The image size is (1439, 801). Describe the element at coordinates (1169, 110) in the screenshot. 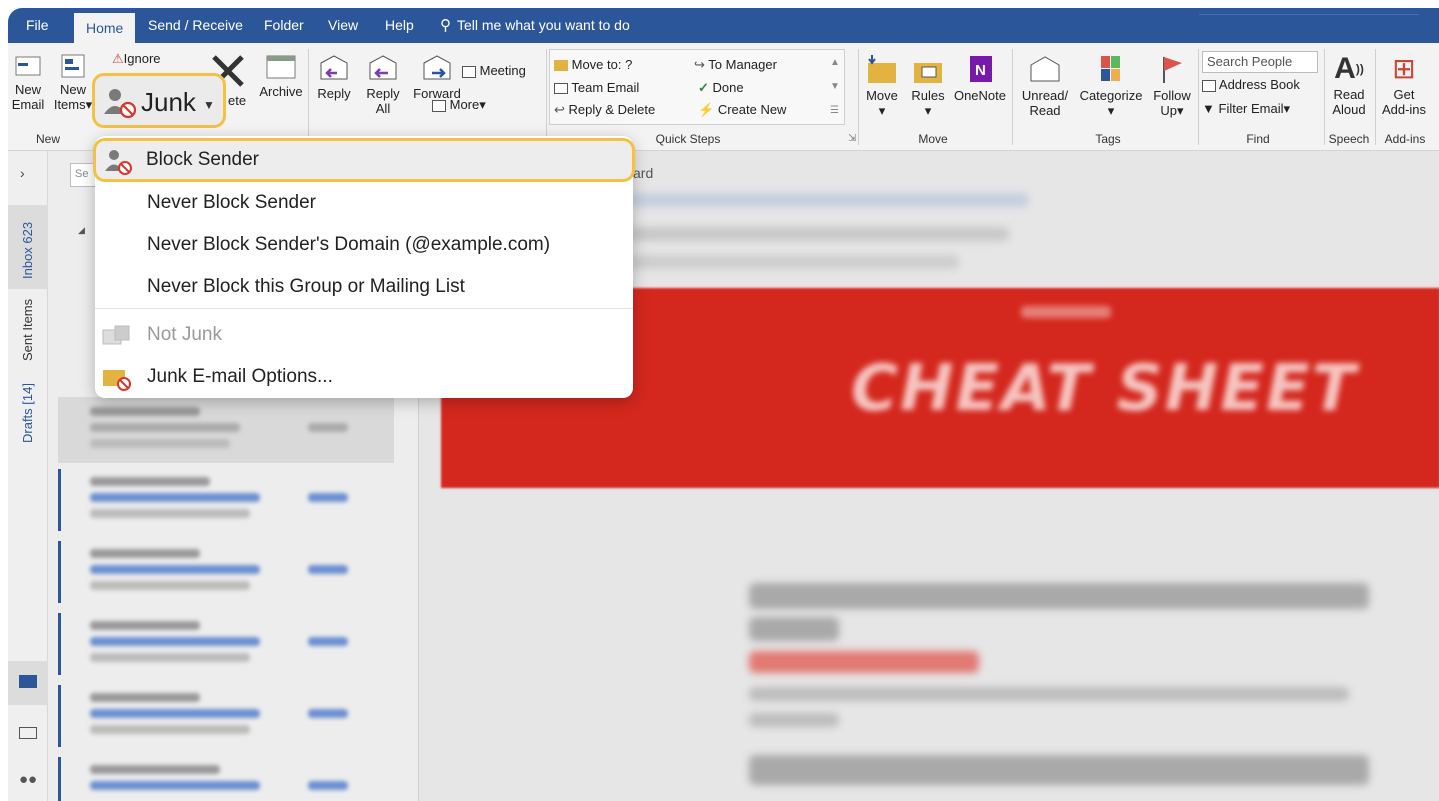

I see `follow-up-label-2: Up` at that location.